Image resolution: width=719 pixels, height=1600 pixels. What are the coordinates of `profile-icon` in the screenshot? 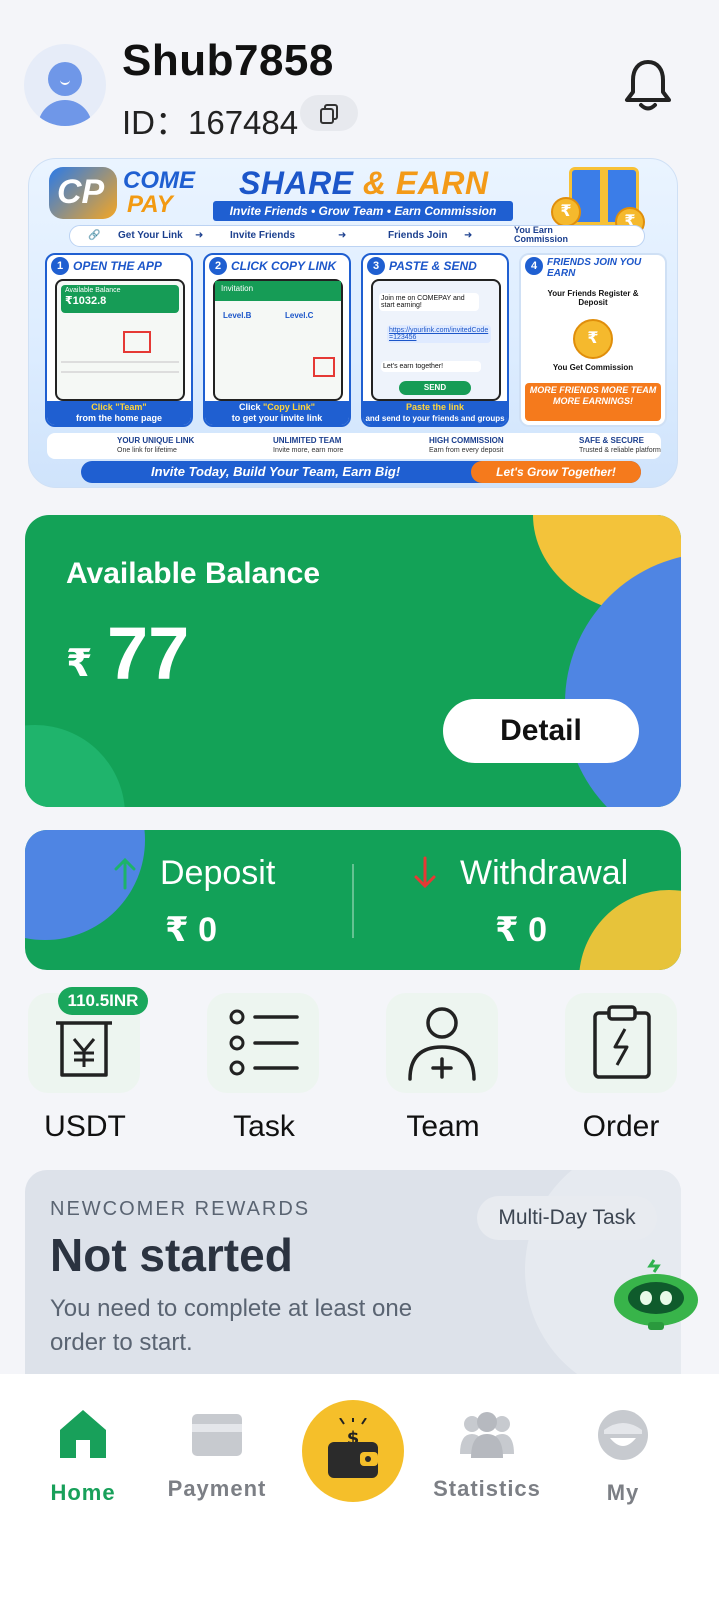 It's located at (623, 1435).